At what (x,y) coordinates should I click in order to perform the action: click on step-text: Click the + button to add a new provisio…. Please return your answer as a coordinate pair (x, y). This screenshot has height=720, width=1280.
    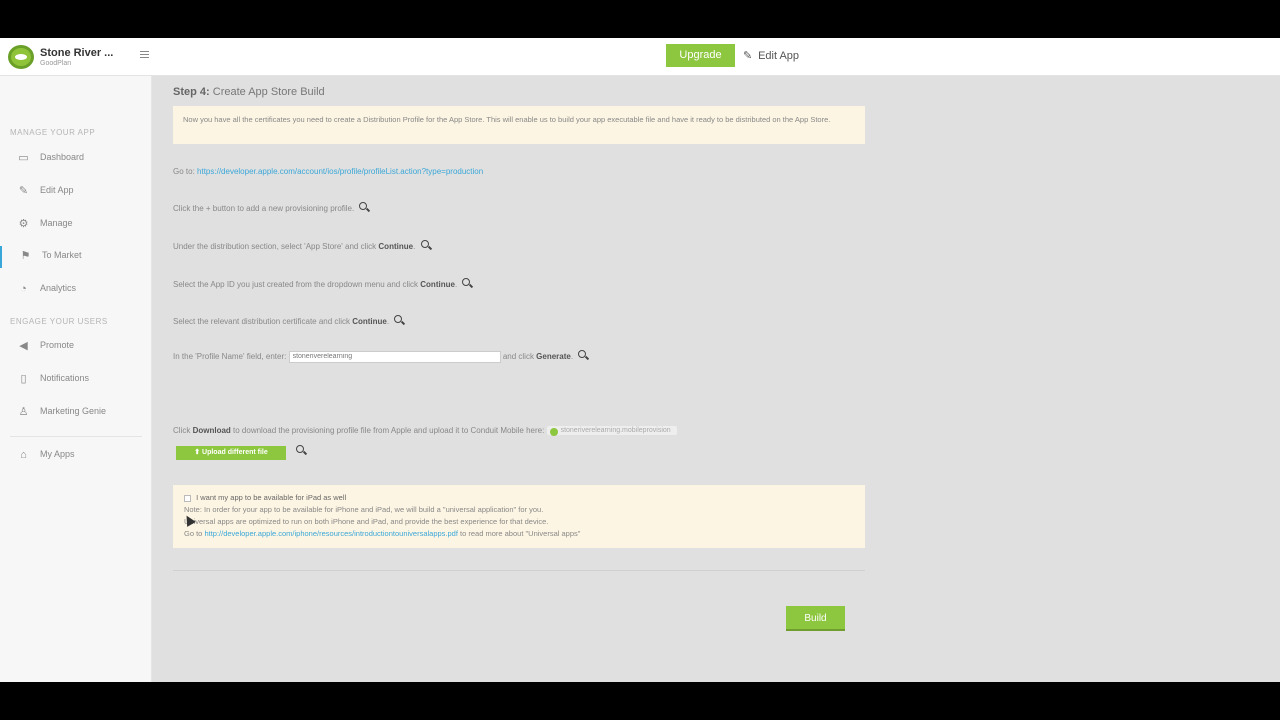
    Looking at the image, I should click on (264, 208).